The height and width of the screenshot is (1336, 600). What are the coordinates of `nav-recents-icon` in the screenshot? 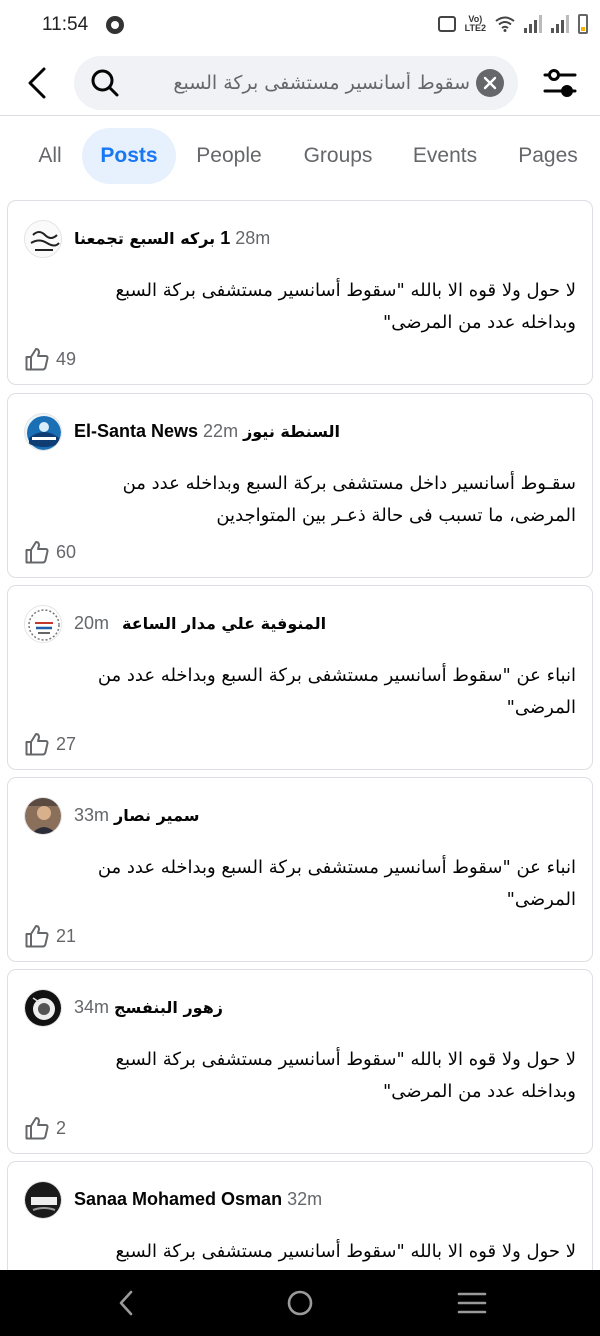 It's located at (472, 1303).